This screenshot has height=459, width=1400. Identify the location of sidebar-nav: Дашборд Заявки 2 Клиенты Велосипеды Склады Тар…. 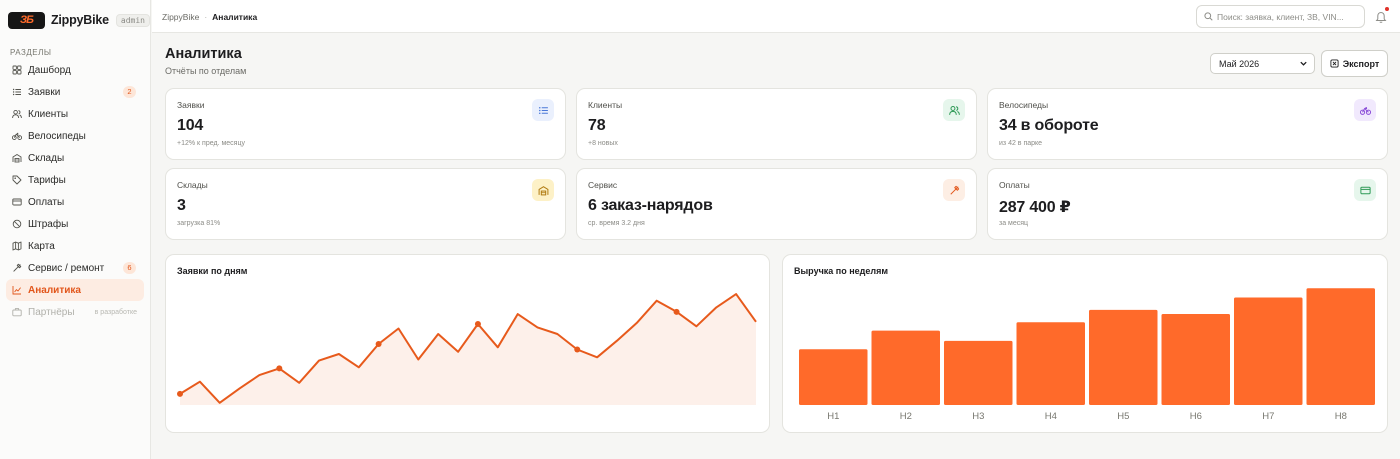
(75, 191).